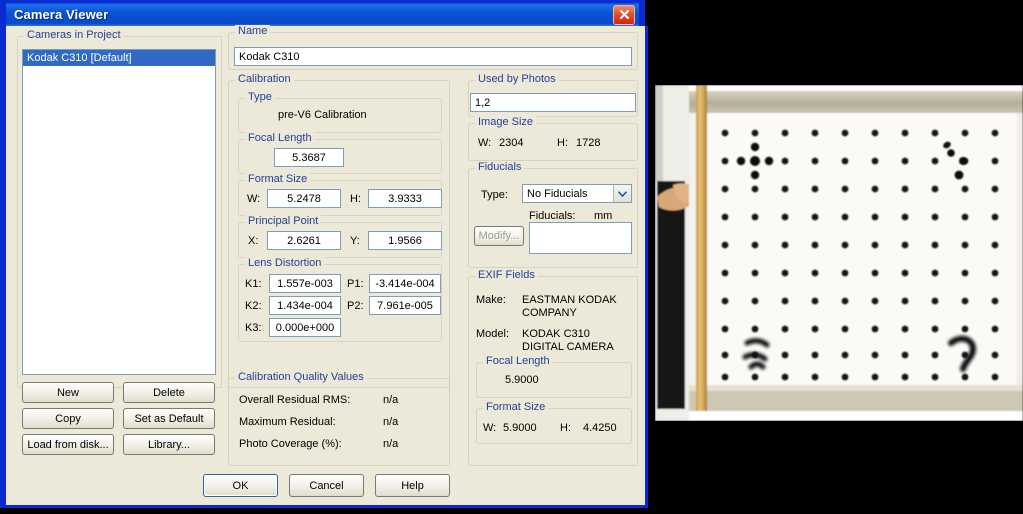 This screenshot has height=514, width=1023. What do you see at coordinates (391, 444) in the screenshot?
I see `photo-coverage-value: n/a` at bounding box center [391, 444].